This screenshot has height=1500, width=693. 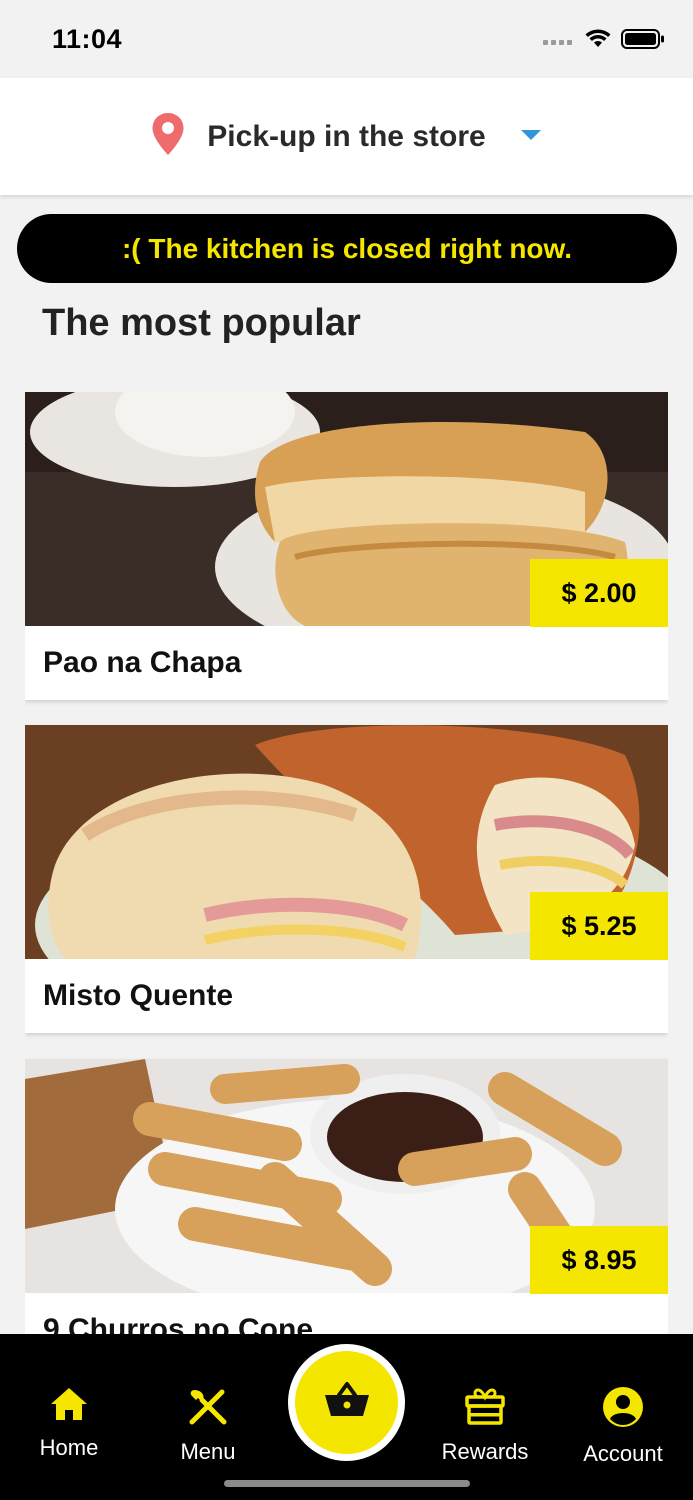 I want to click on nav-menu-label: Menu, so click(x=208, y=1451).